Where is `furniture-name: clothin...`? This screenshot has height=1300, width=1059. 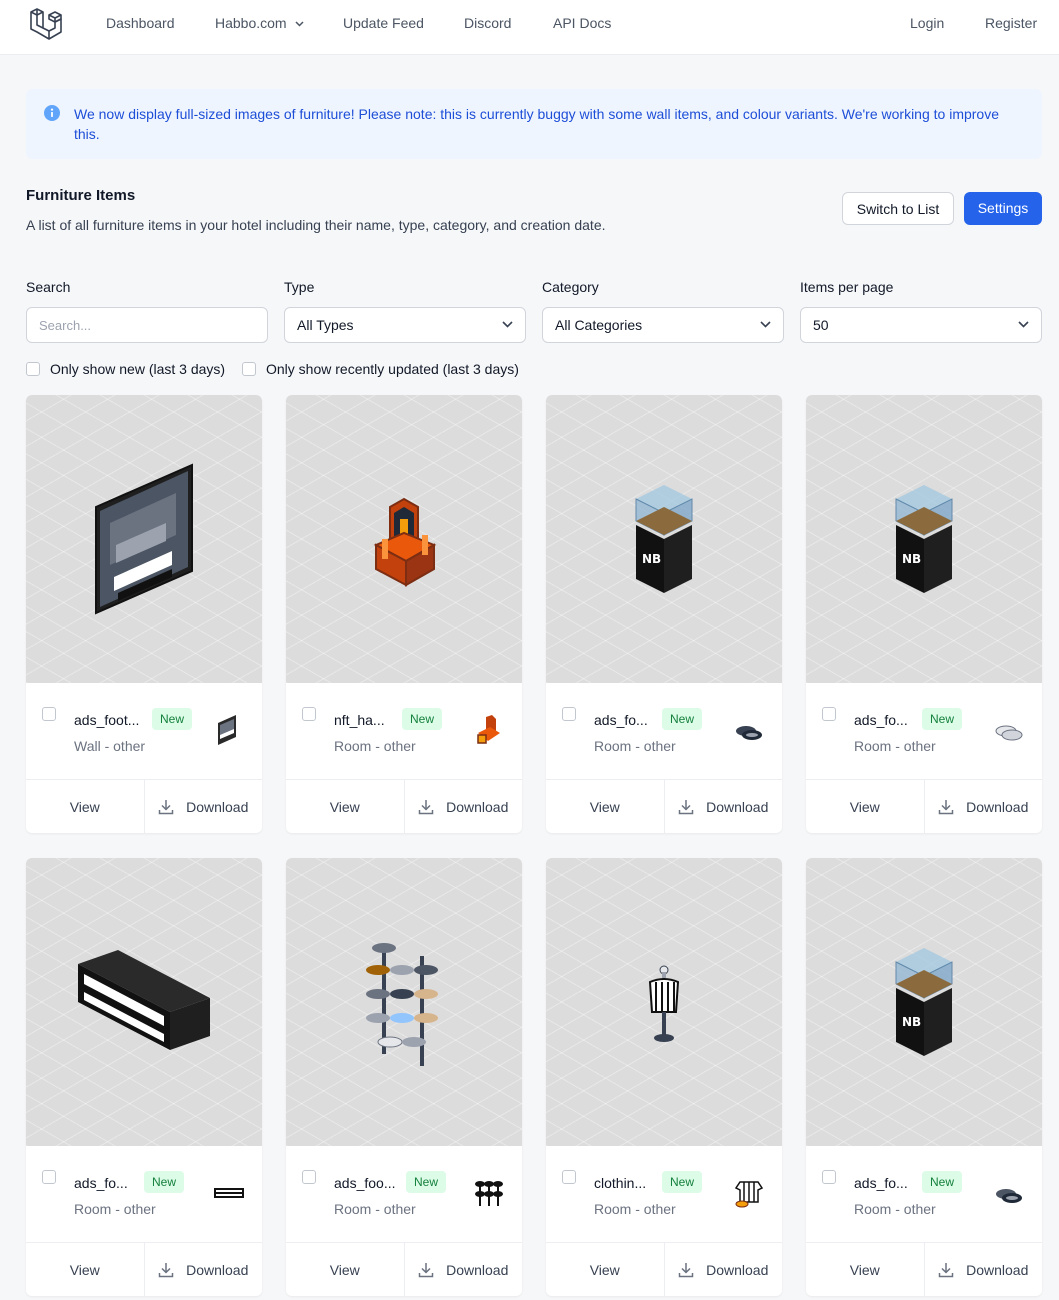
furniture-name: clothin... is located at coordinates (620, 1183).